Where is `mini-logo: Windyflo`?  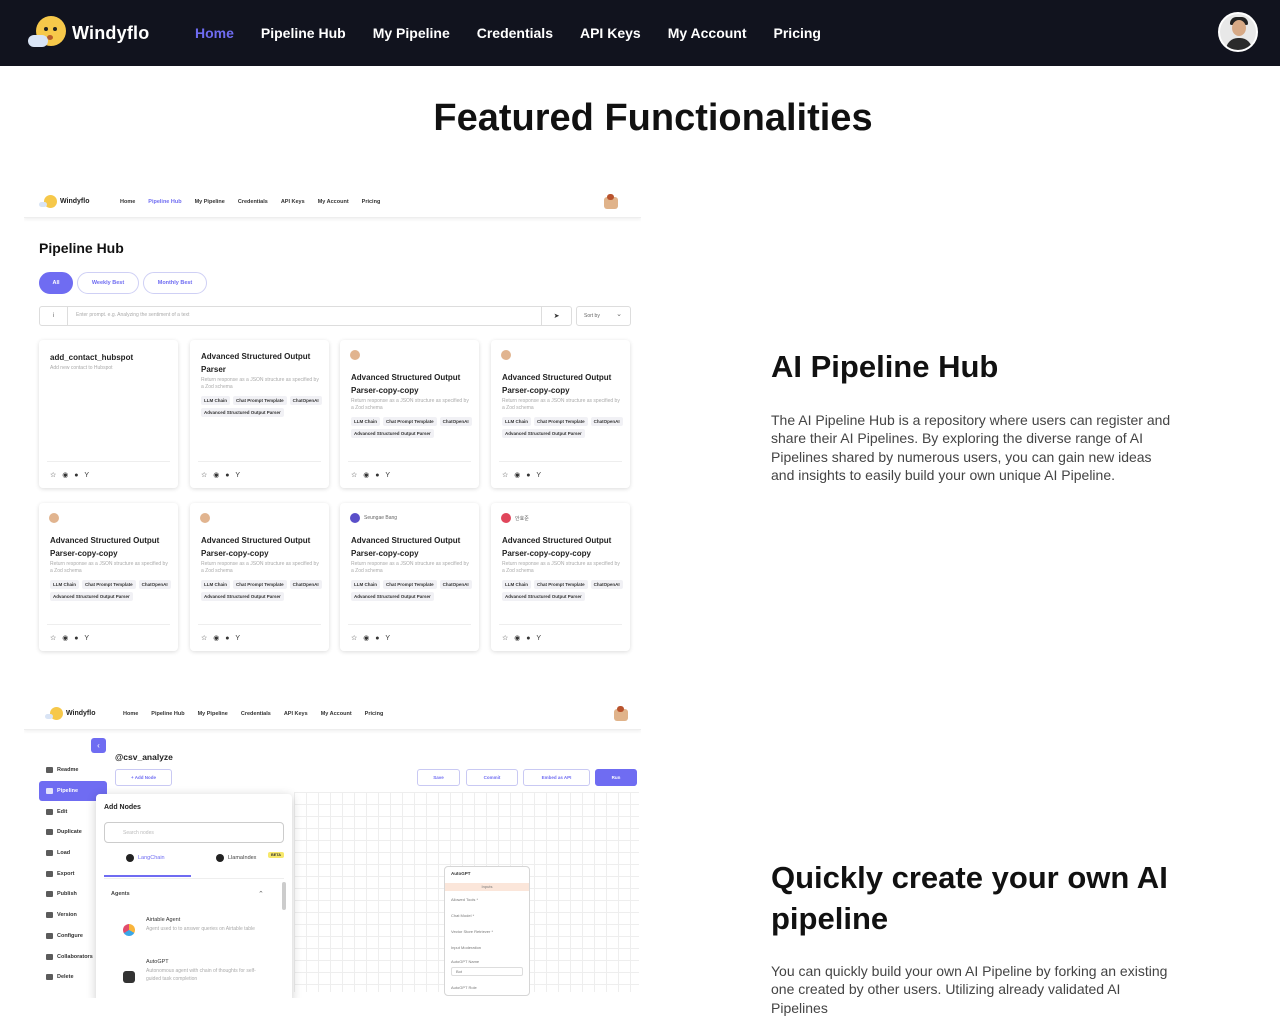
mini-logo: Windyflo is located at coordinates (70, 713).